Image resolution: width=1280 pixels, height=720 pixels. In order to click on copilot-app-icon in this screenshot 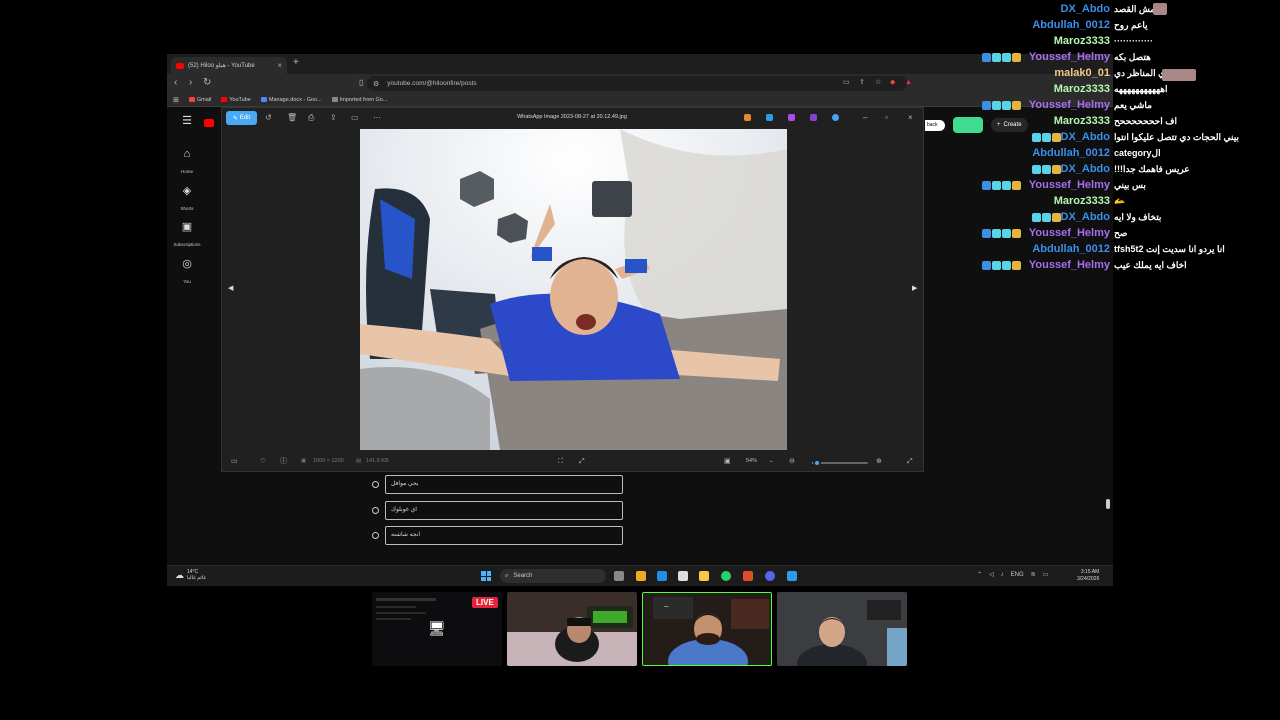, I will do `click(747, 117)`.